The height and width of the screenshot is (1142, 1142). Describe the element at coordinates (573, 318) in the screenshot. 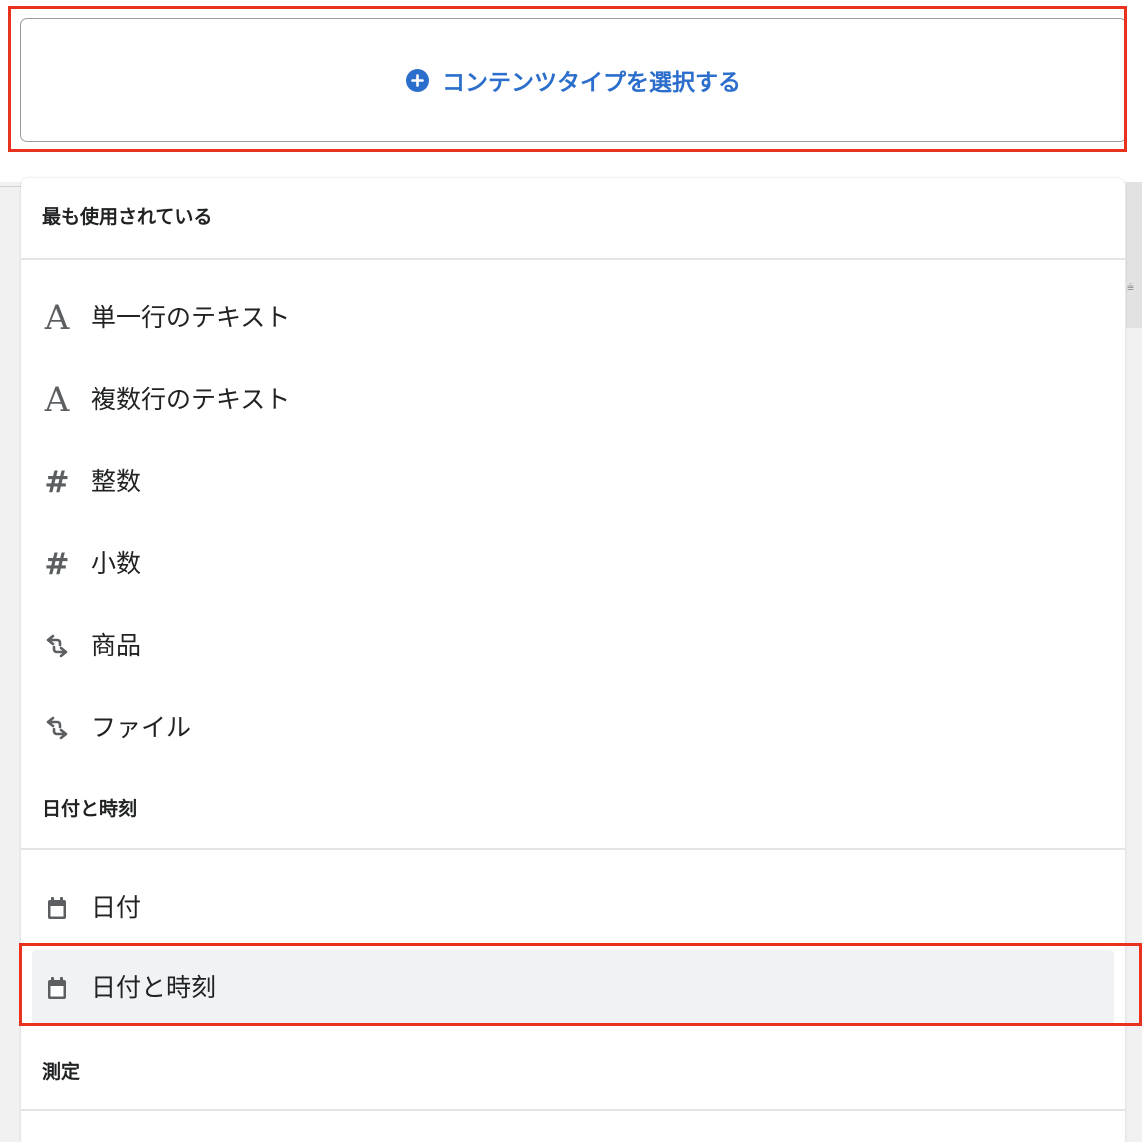

I see `menu-item-single-line-text: A 単一行のテキスト` at that location.